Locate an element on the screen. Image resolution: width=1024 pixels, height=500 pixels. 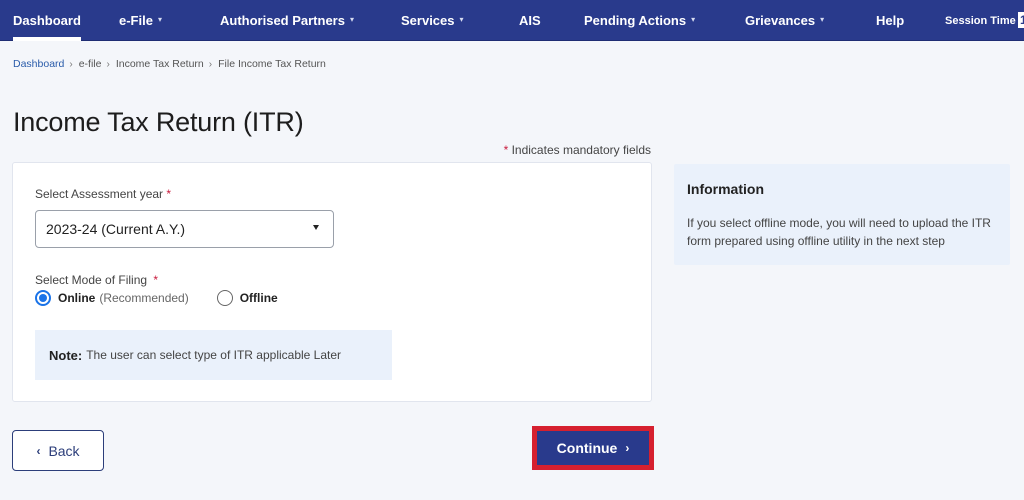
mode-of-filing-radio-group: Online (Recommended) Offline is located at coordinates (156, 298).